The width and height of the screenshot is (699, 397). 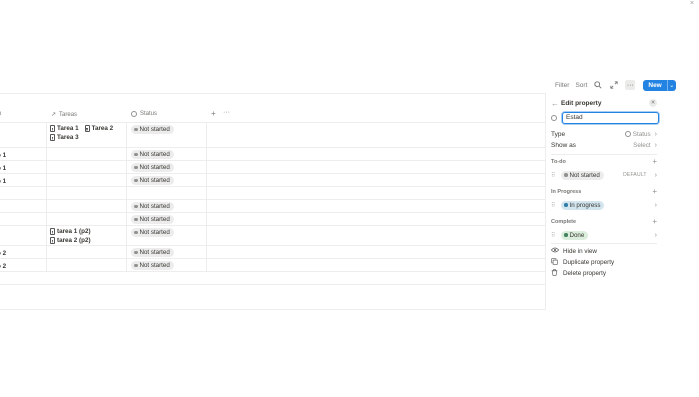 What do you see at coordinates (226, 112) in the screenshot?
I see `more-columns-icon: ···` at bounding box center [226, 112].